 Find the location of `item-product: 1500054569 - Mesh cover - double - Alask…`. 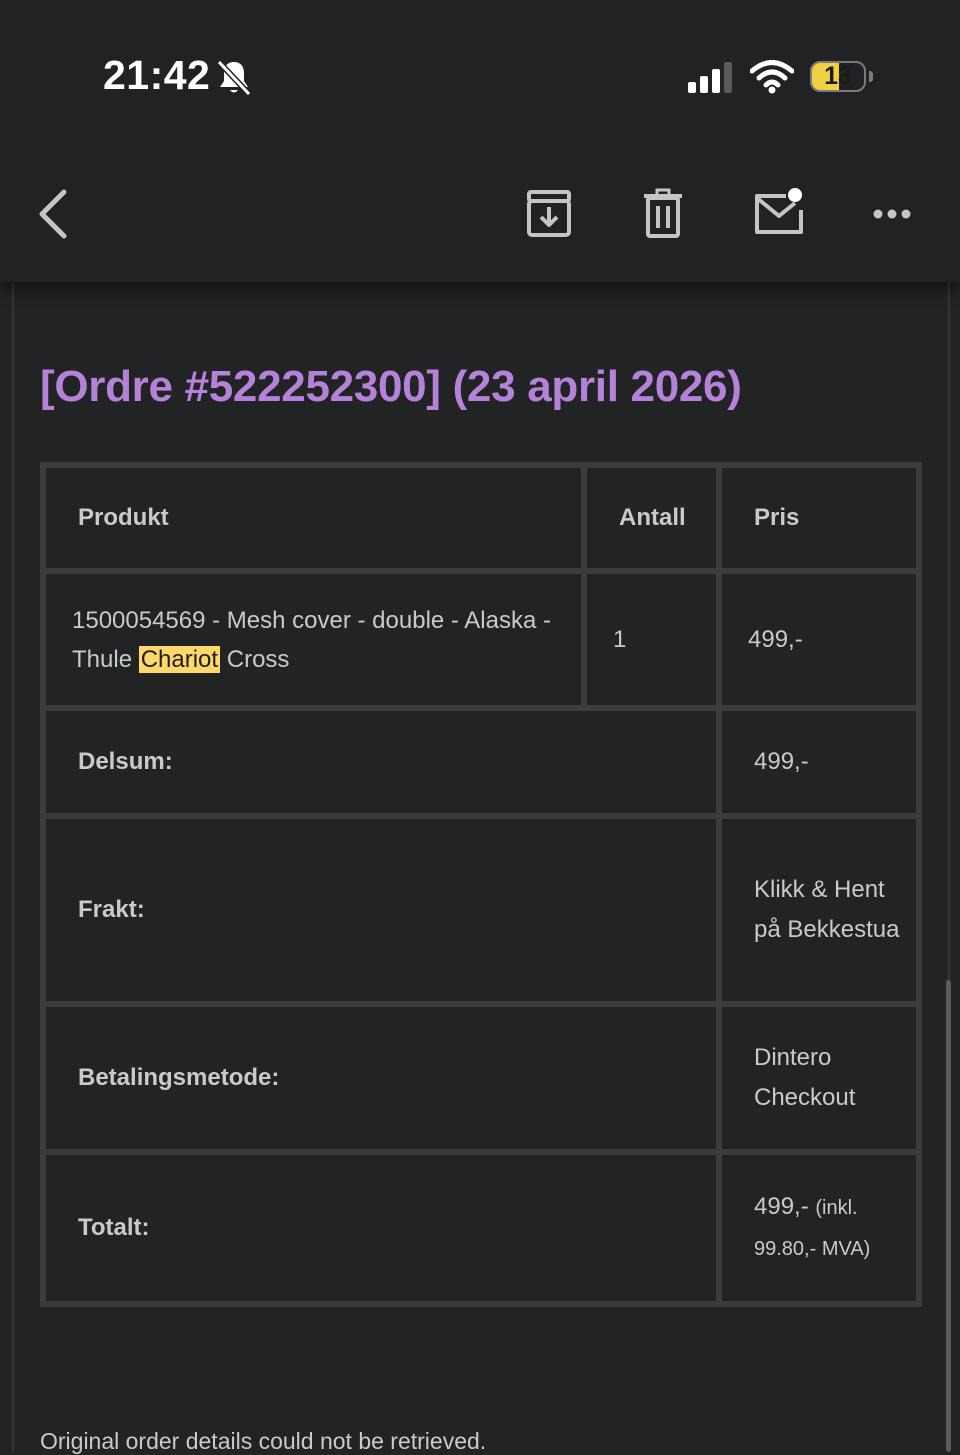

item-product: 1500054569 - Mesh cover - double - Alask… is located at coordinates (313, 639).